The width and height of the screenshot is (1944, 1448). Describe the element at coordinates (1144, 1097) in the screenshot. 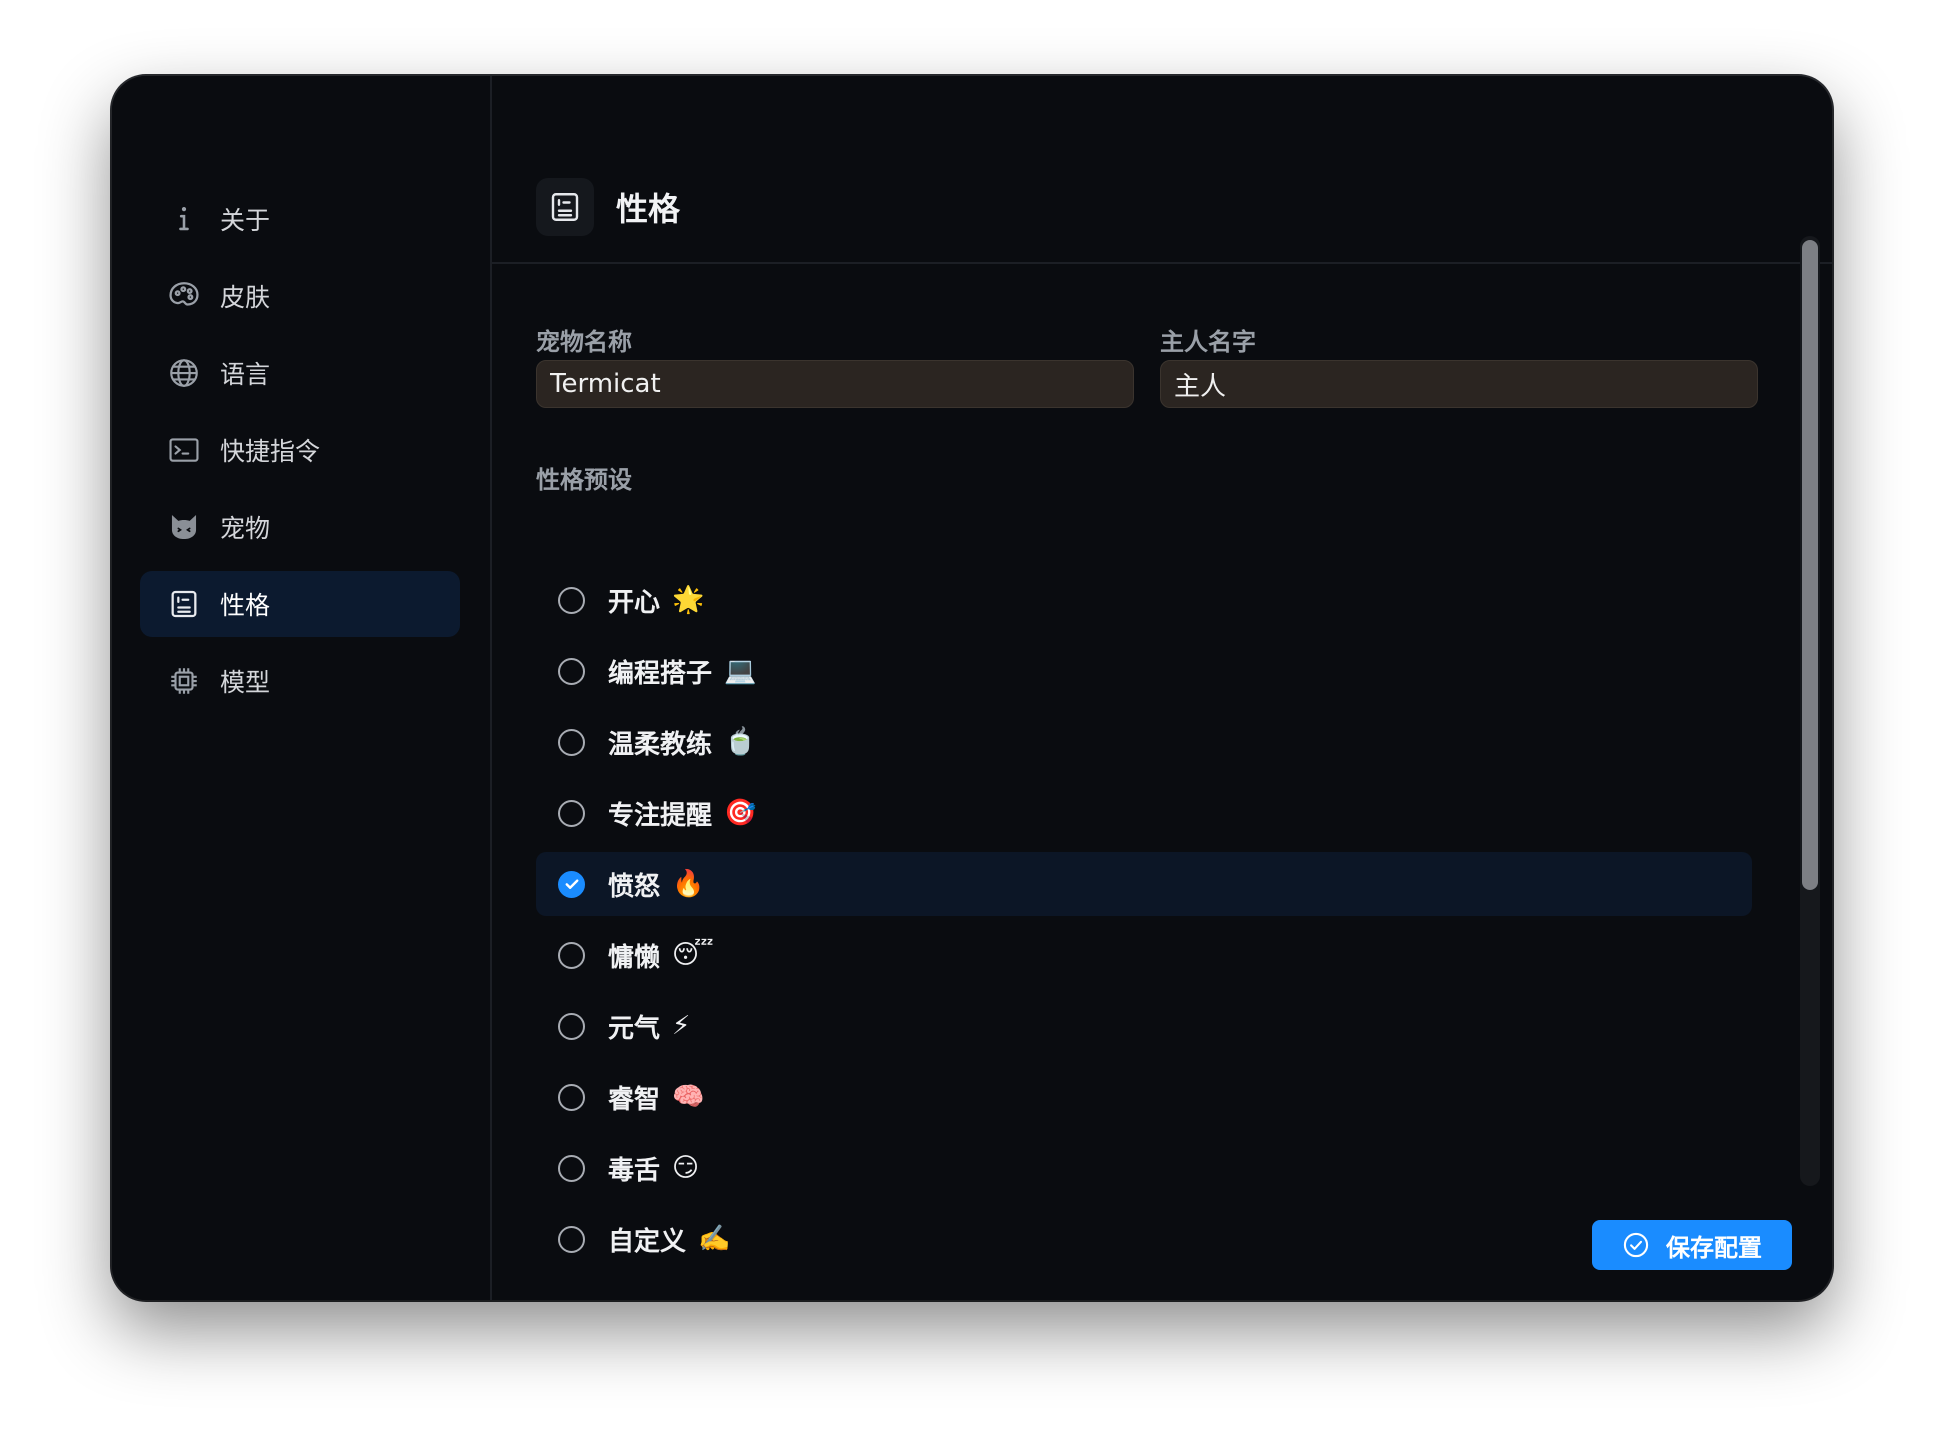

I see `preset-option: 睿智 🧠` at that location.